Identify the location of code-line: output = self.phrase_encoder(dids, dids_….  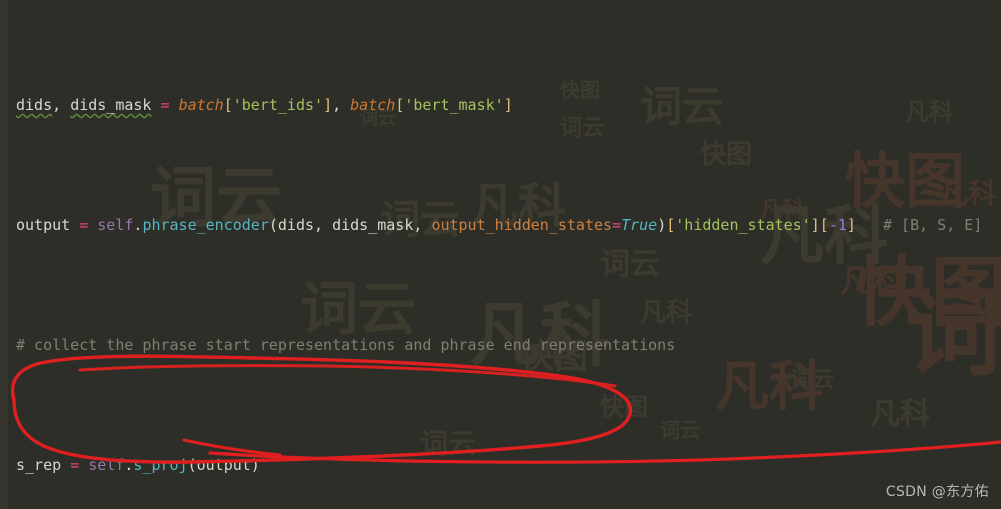
(500, 225).